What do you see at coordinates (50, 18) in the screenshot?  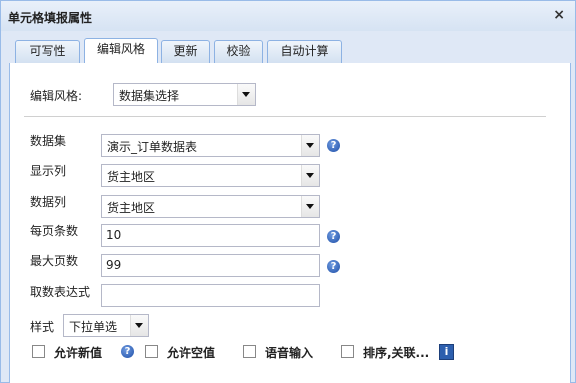 I see `dialog-title: 单元格填报属性` at bounding box center [50, 18].